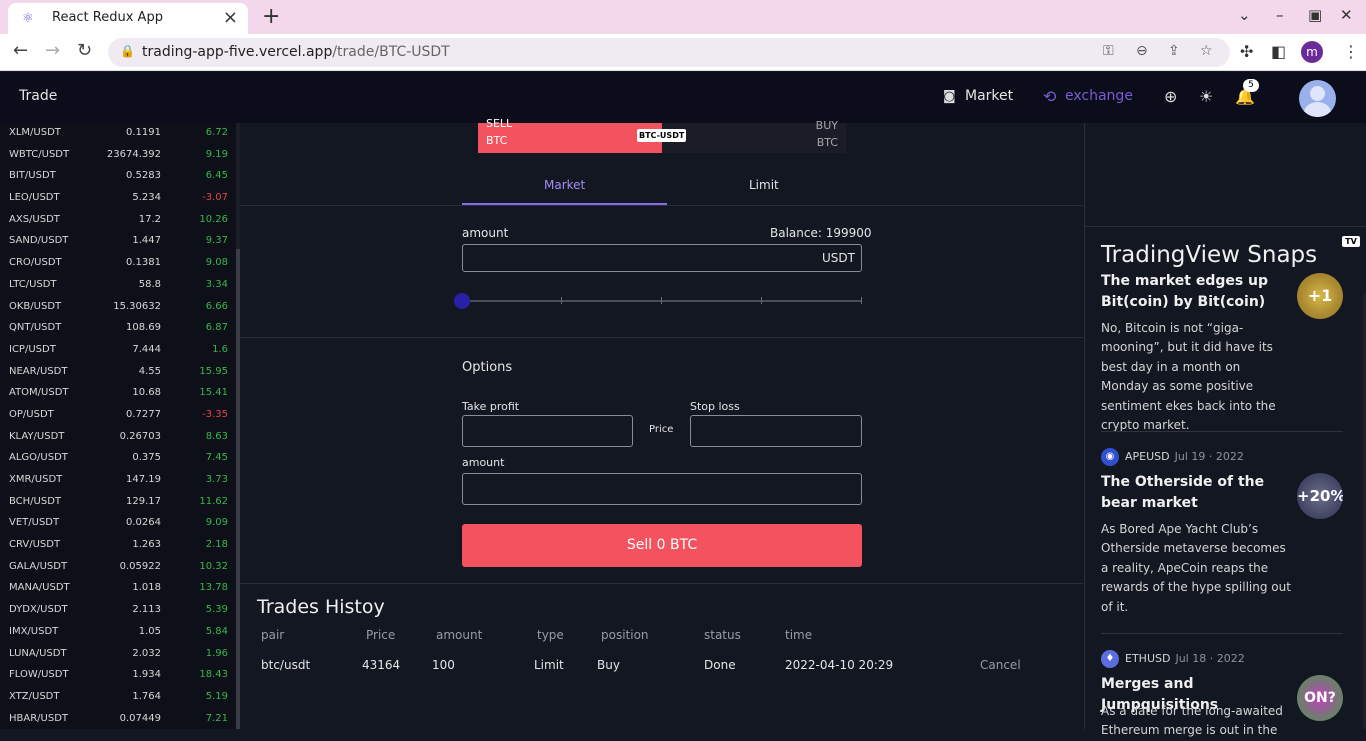  Describe the element at coordinates (118, 221) in the screenshot. I see `market-row: AXS/USDT 17.2 10.26` at that location.